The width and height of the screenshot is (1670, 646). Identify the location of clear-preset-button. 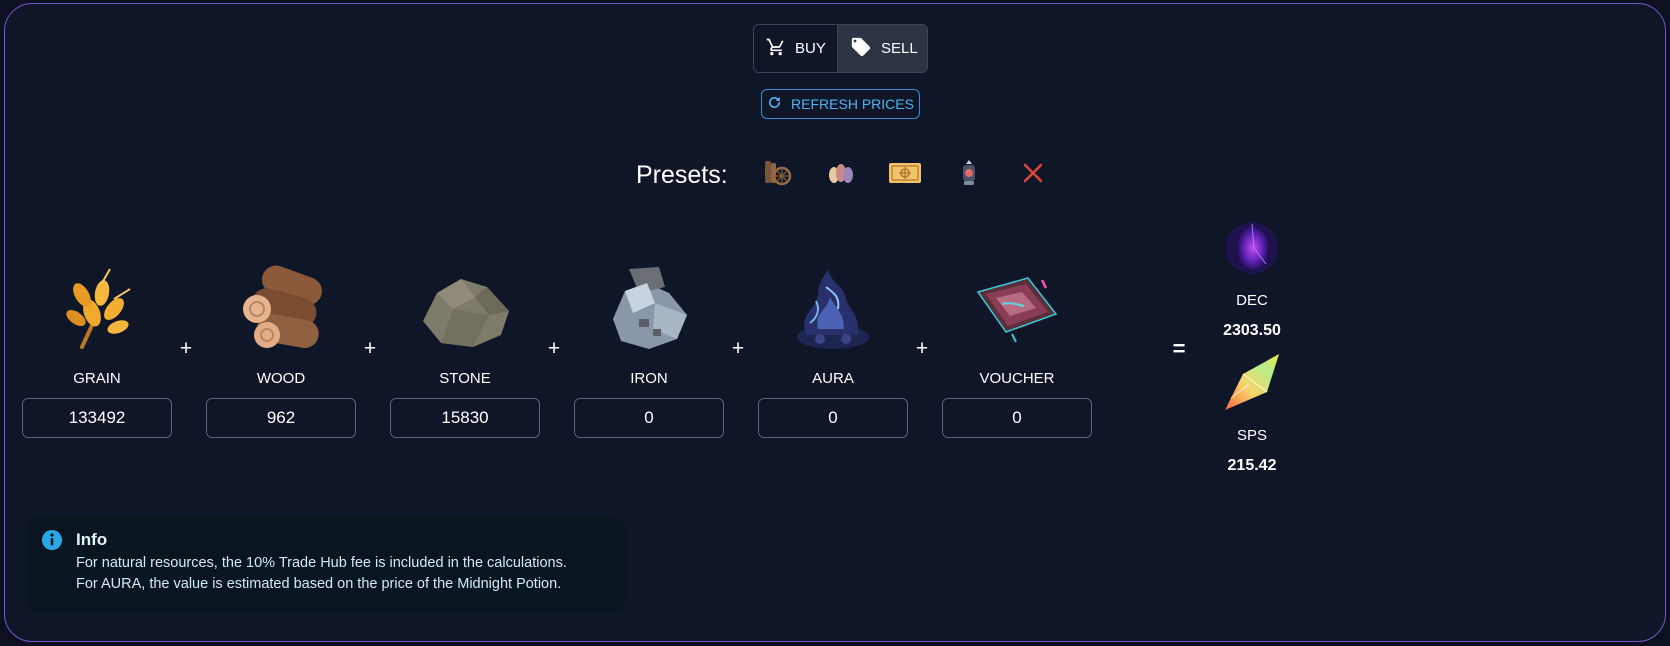
(1033, 175).